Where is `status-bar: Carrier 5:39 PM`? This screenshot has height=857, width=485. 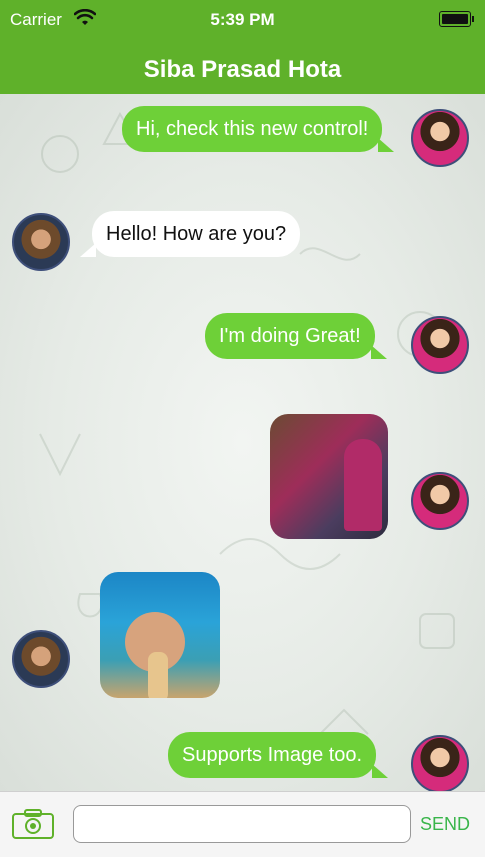 status-bar: Carrier 5:39 PM is located at coordinates (242, 20).